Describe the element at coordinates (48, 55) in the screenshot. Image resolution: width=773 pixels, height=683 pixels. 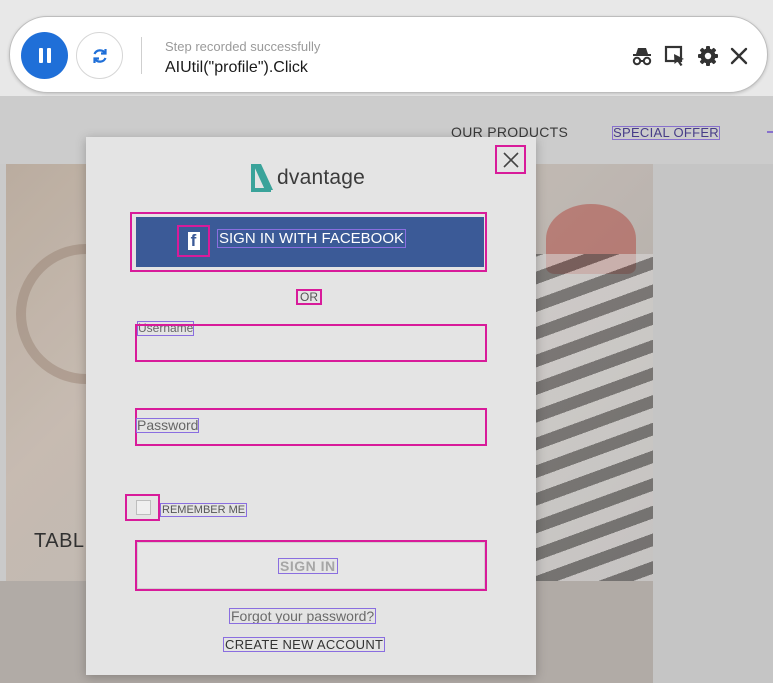
I see `pause-icon-bar` at that location.